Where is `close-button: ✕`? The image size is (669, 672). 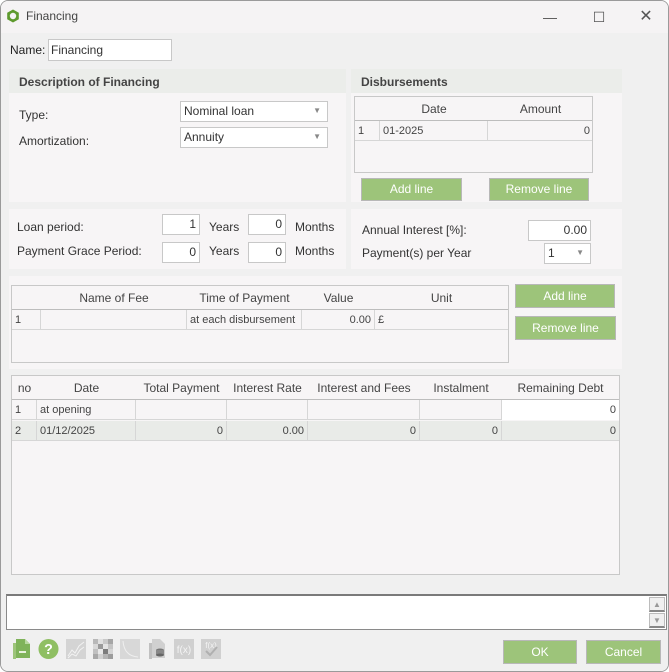
close-button: ✕ is located at coordinates (646, 17).